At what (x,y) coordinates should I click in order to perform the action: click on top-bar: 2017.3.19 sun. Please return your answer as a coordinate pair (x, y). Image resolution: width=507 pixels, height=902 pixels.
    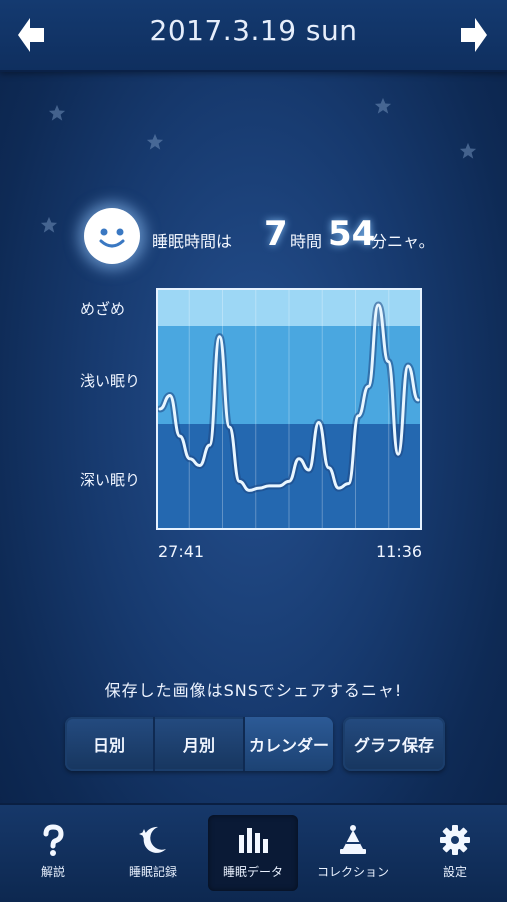
    Looking at the image, I should click on (253, 36).